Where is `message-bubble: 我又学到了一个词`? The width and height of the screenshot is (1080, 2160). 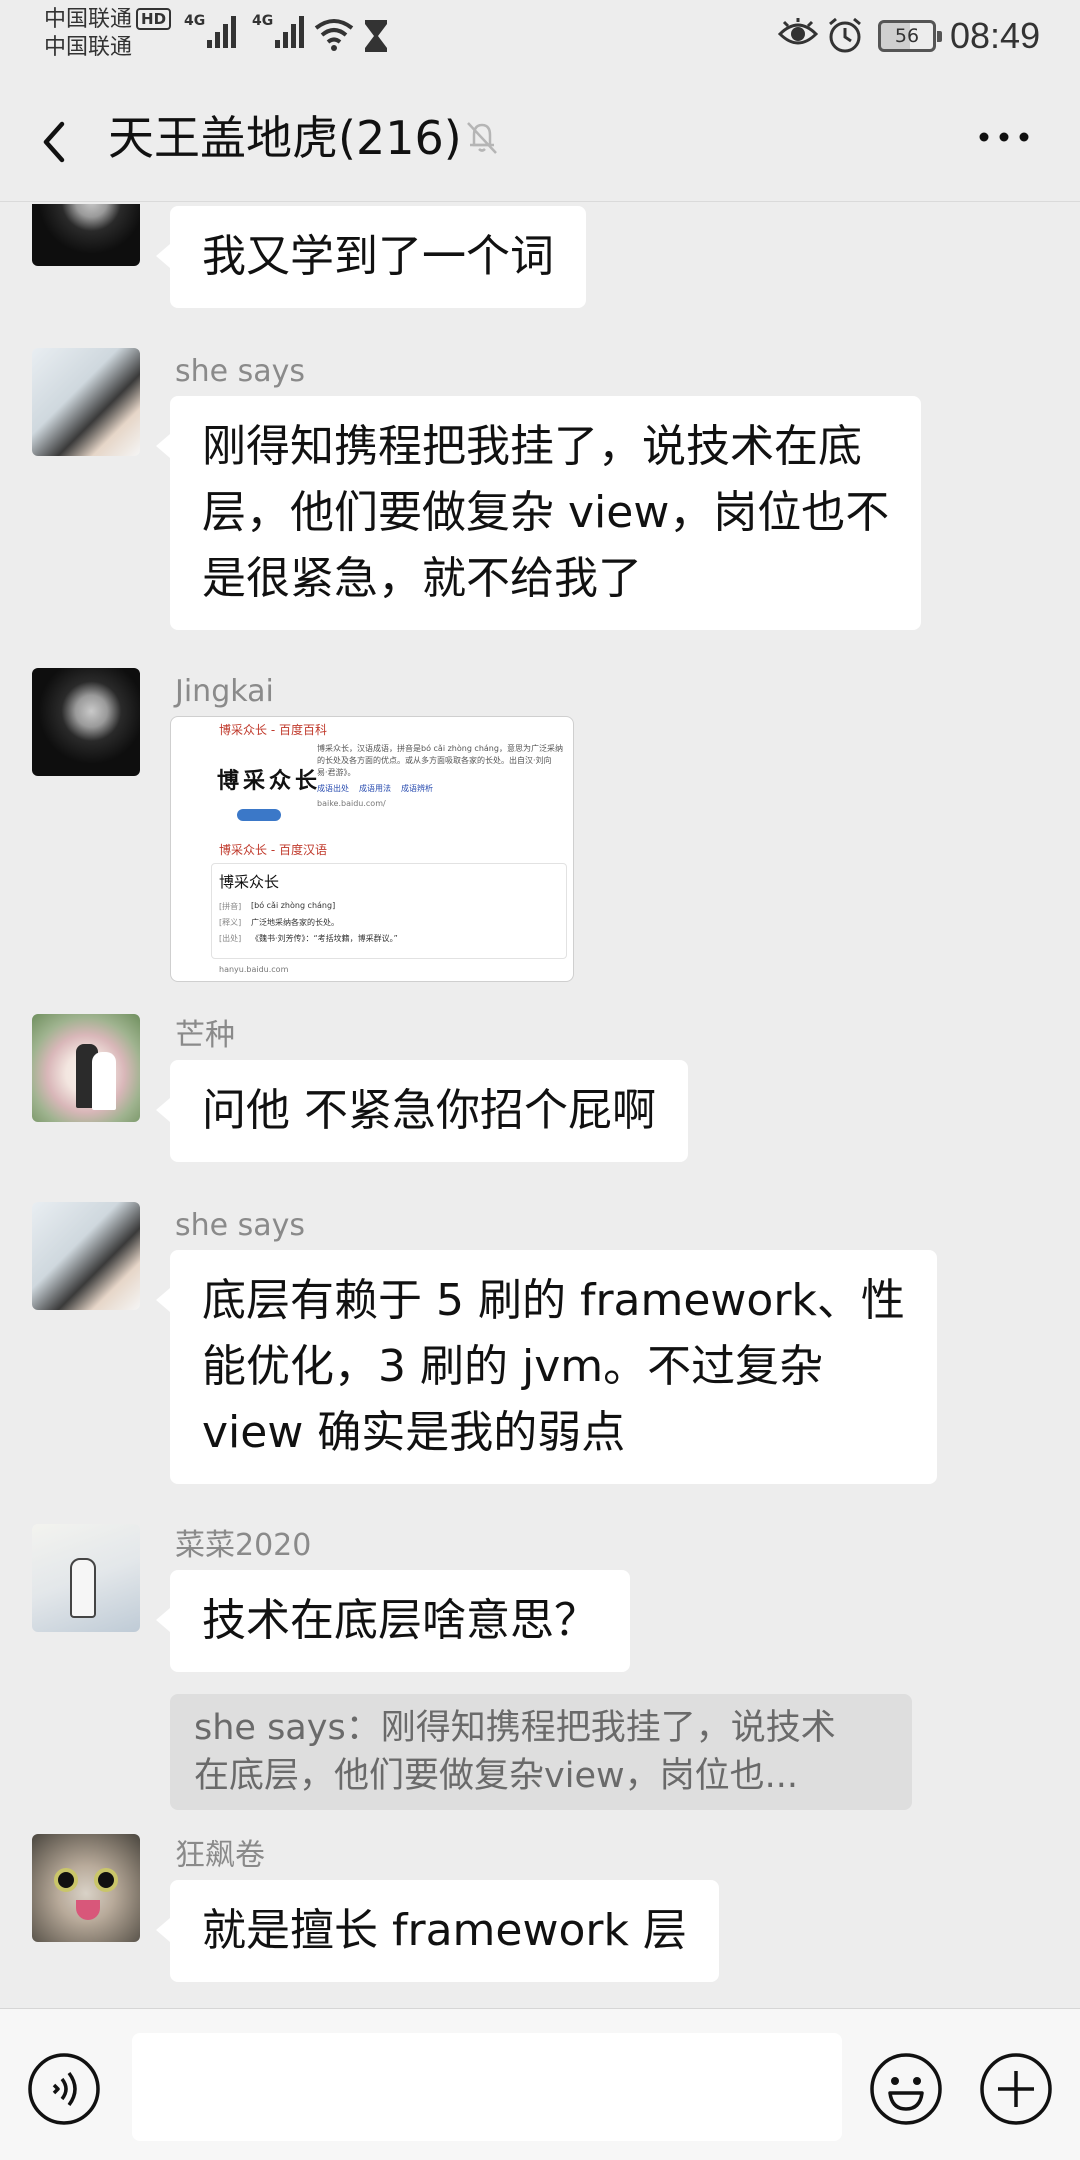
message-bubble: 我又学到了一个词 is located at coordinates (371, 257).